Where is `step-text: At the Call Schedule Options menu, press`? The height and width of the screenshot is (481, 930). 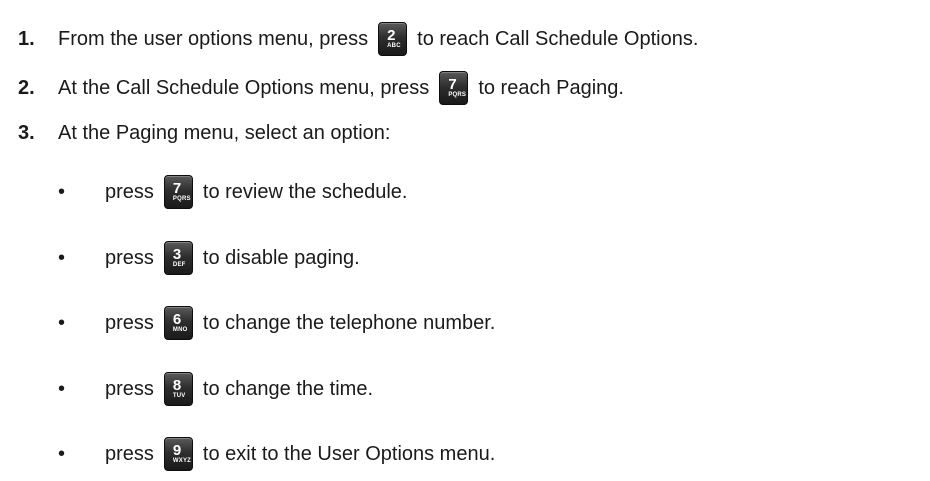
step-text: At the Call Schedule Options menu, press is located at coordinates (244, 88).